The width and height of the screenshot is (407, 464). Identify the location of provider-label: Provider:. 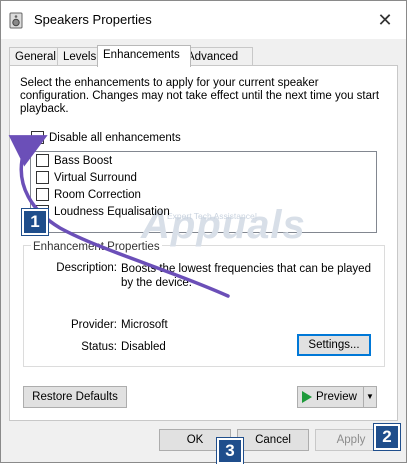
(93, 325).